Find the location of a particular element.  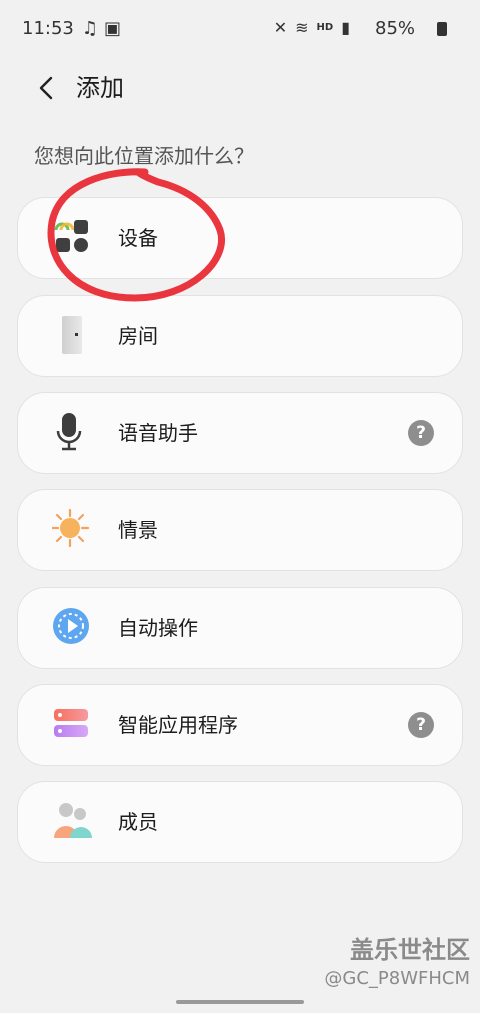

battery-percent: 85% is located at coordinates (395, 28).